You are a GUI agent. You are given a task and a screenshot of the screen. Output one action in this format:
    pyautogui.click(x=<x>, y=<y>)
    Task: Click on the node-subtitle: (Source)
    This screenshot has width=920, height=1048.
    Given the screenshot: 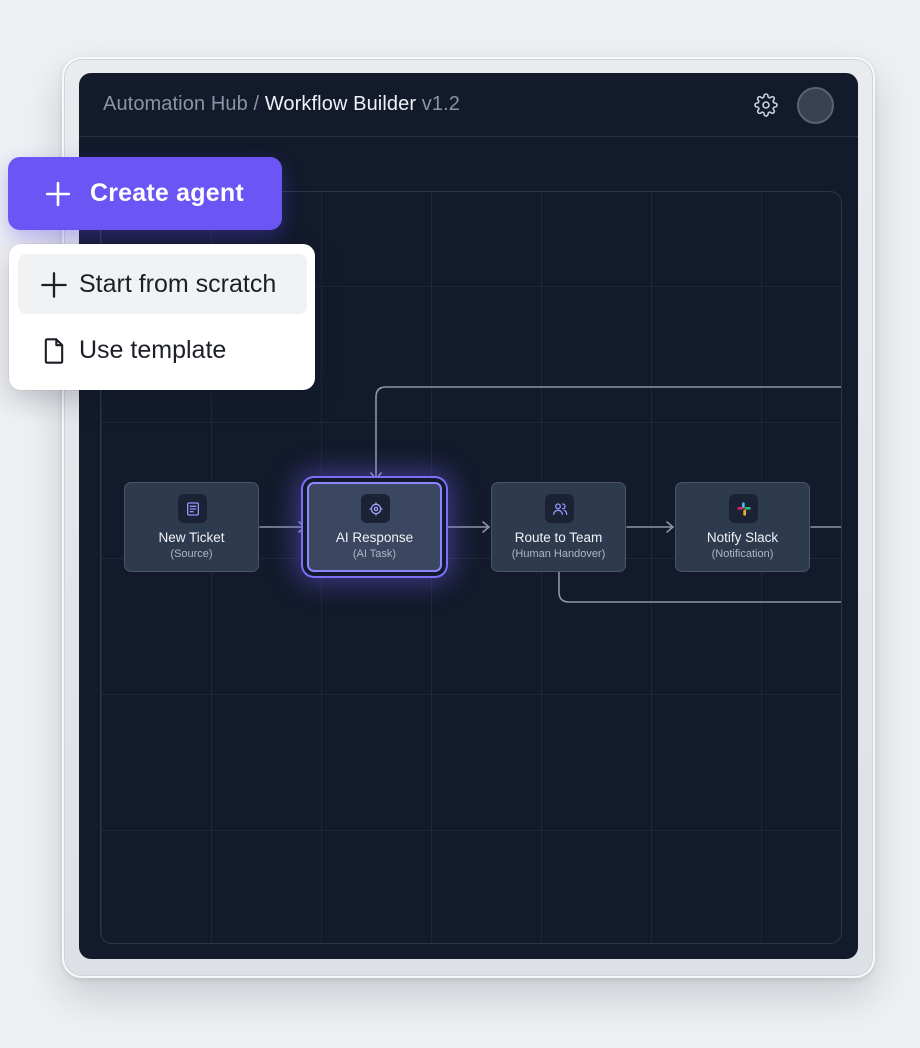 What is the action you would take?
    pyautogui.click(x=191, y=554)
    